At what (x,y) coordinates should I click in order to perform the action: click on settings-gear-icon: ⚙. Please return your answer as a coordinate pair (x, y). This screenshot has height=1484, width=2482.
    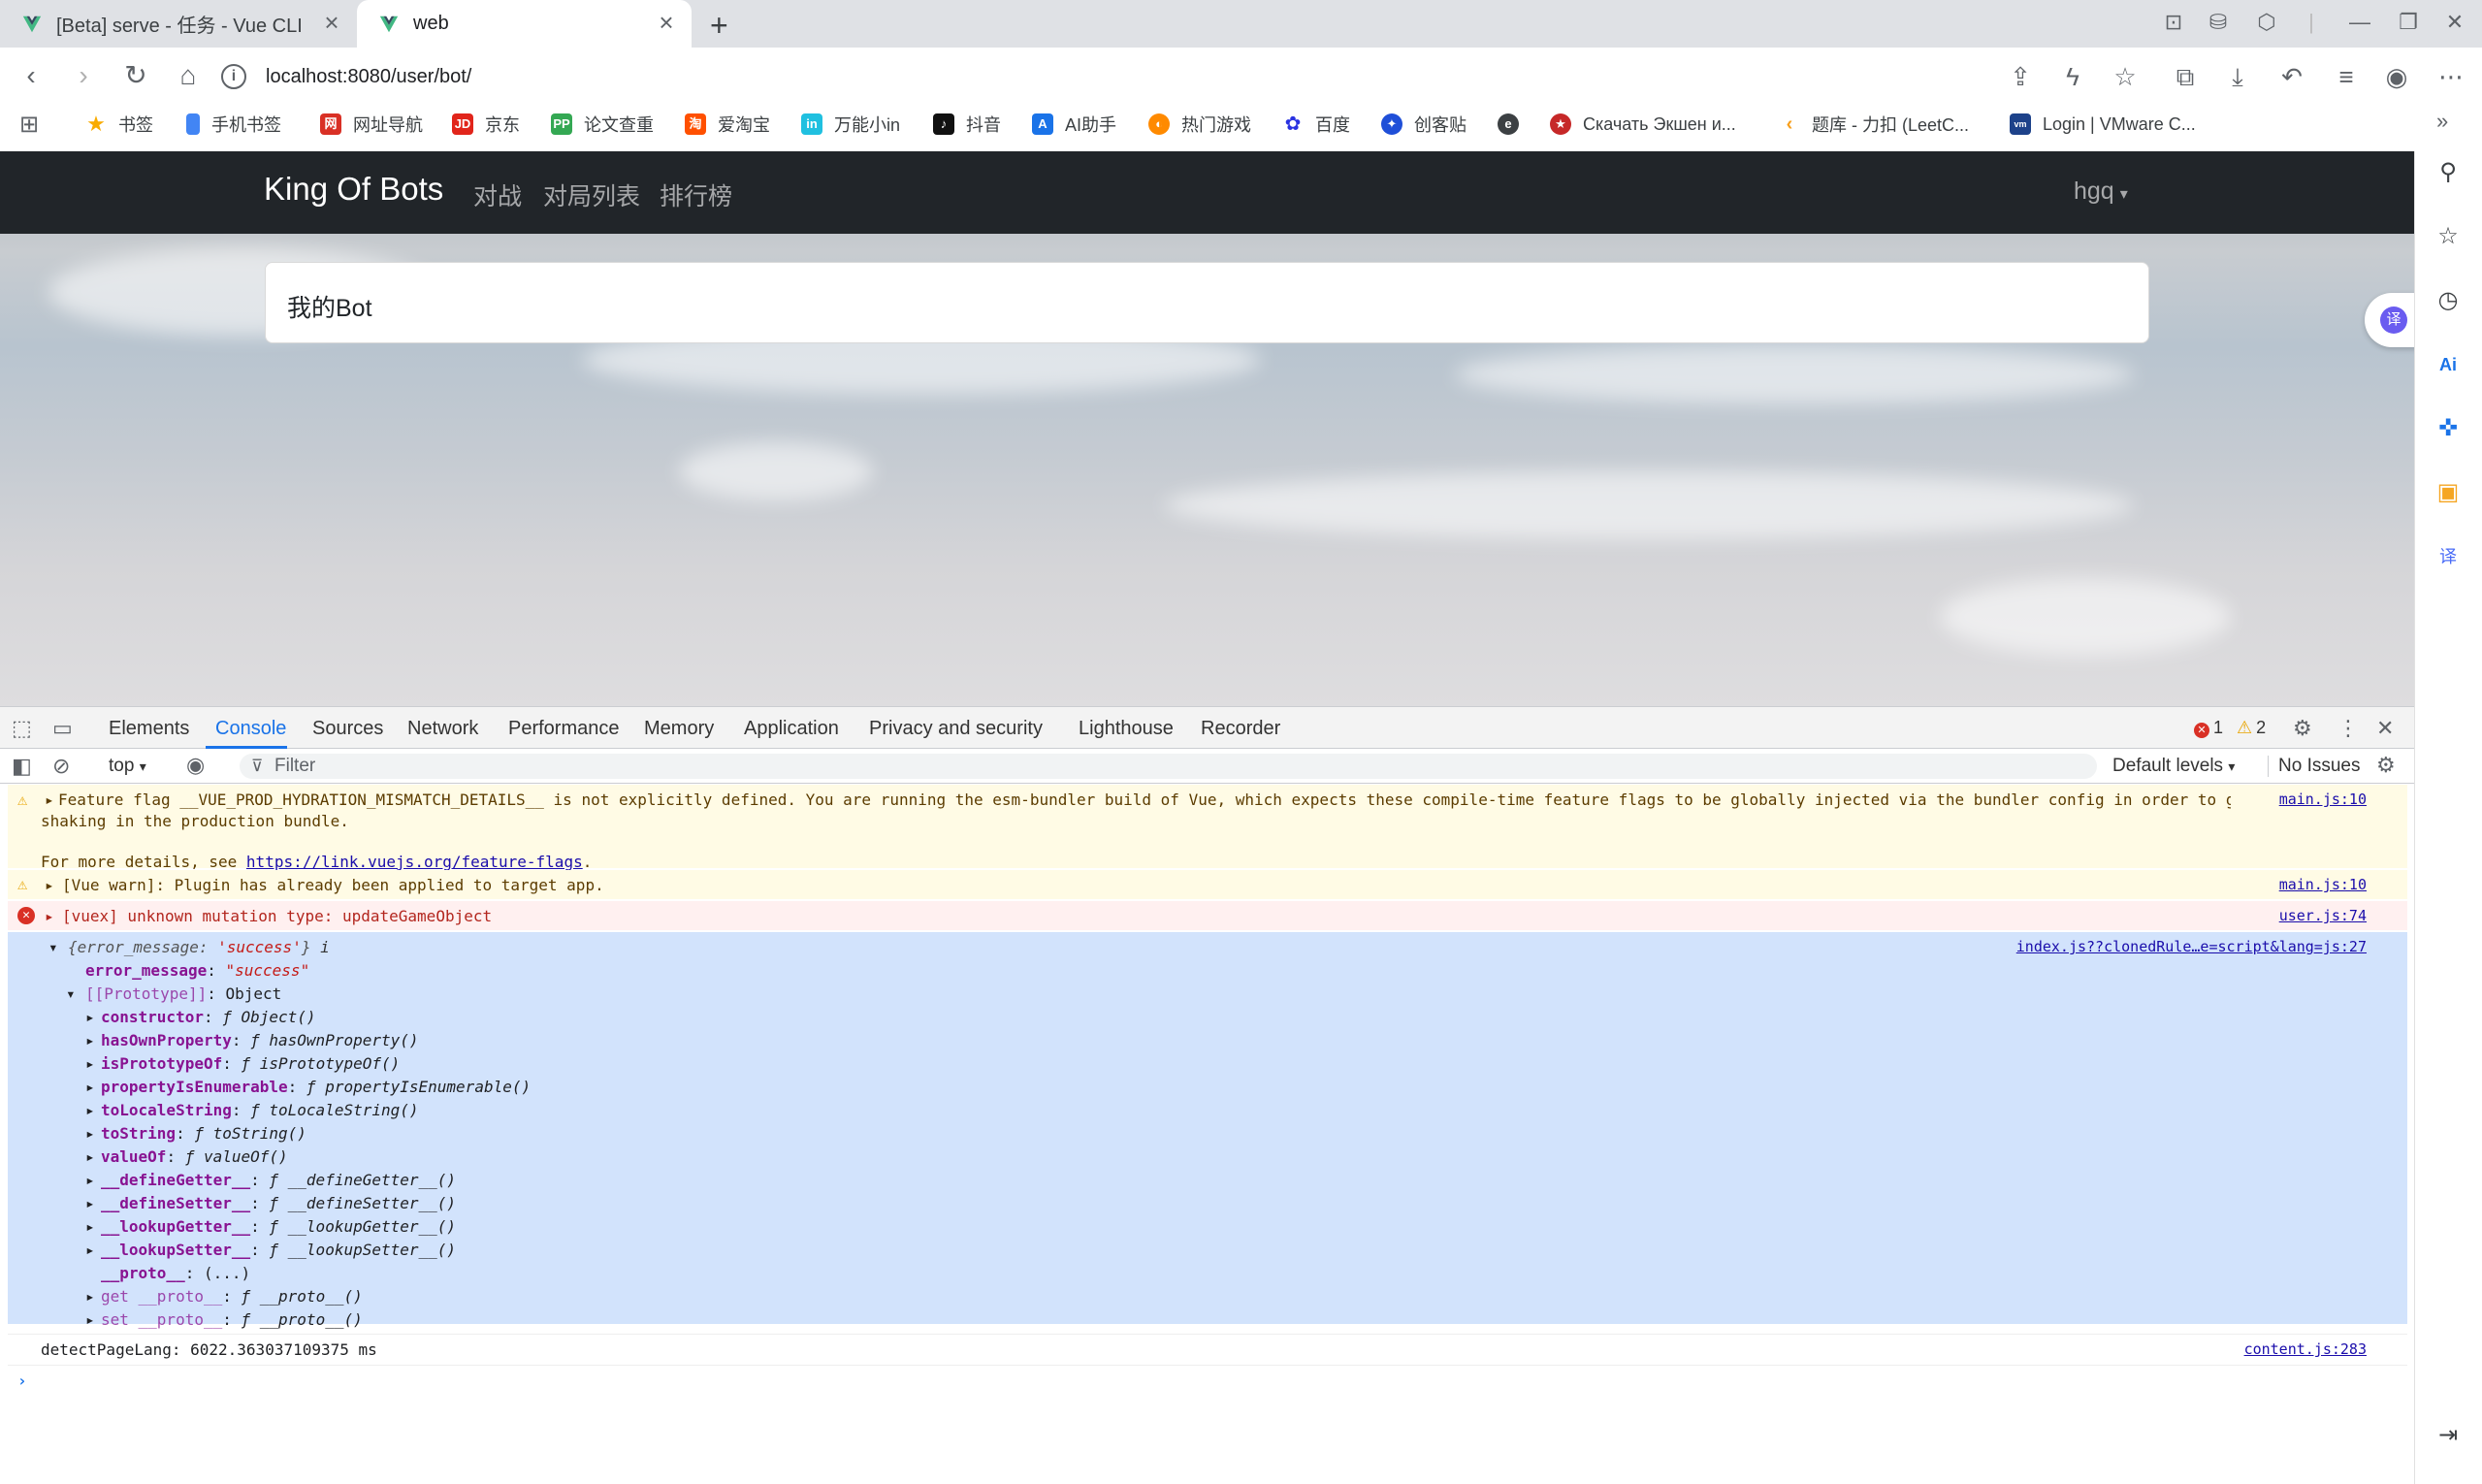
    Looking at the image, I should click on (2302, 728).